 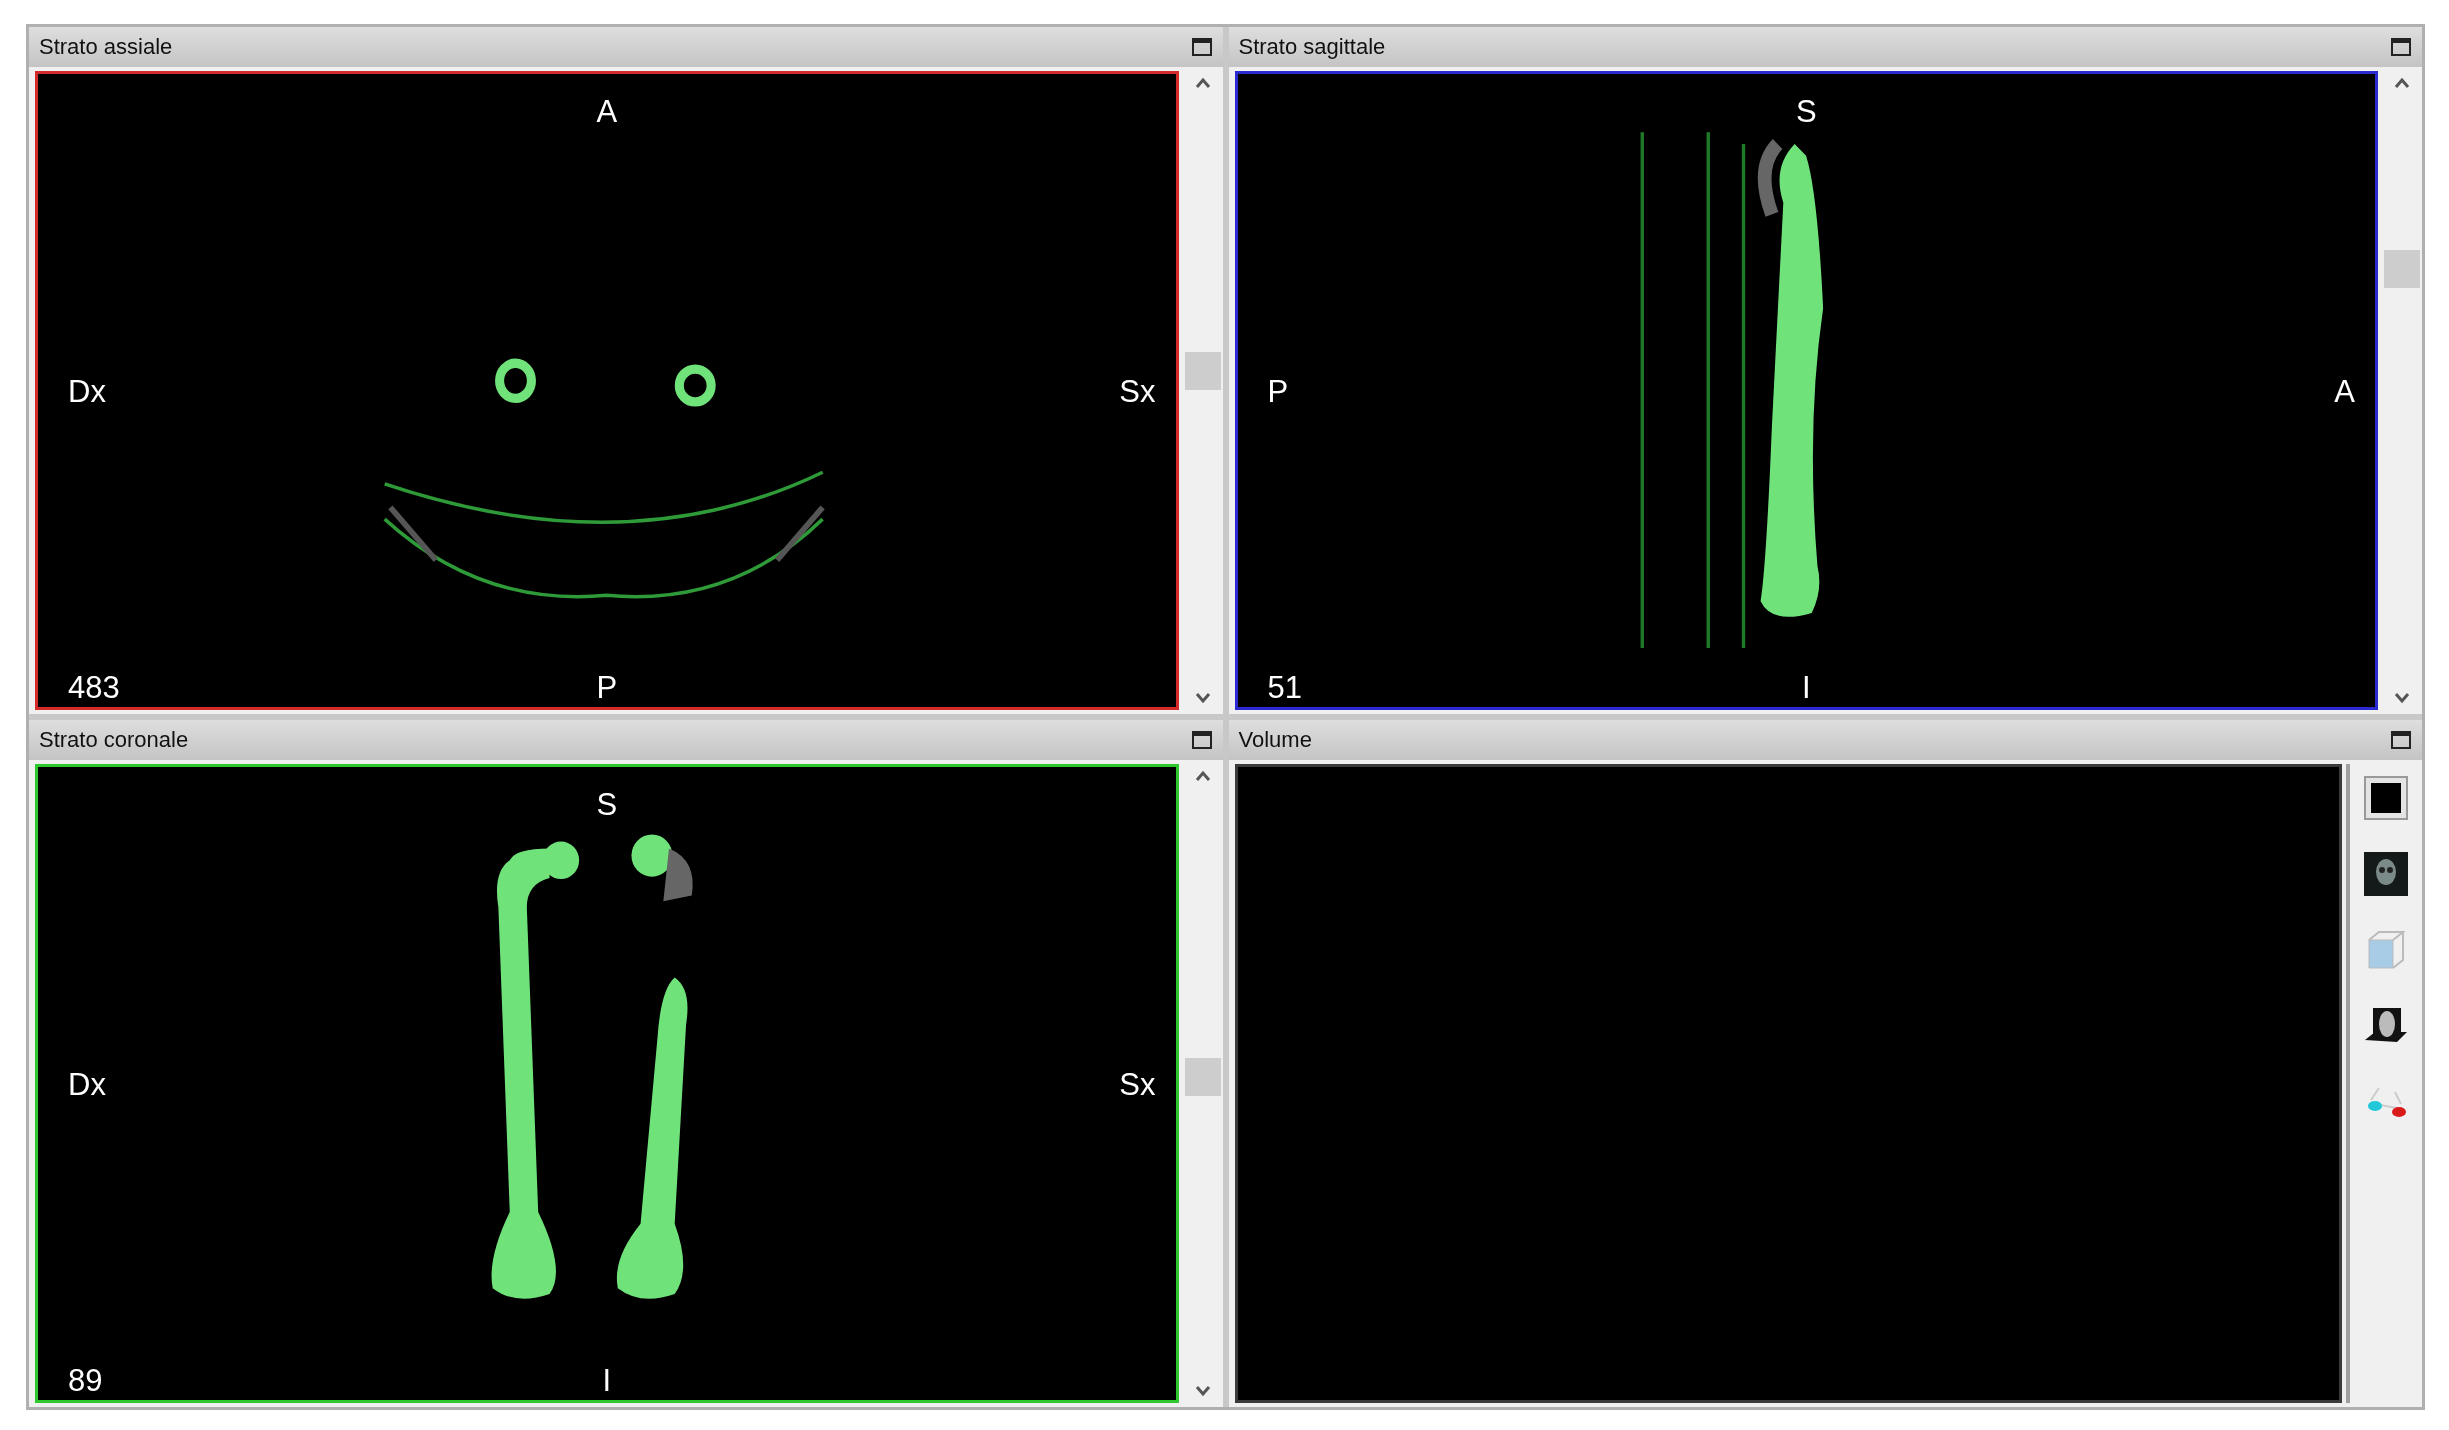 I want to click on rendering-thumbnail-icon, so click(x=2386, y=874).